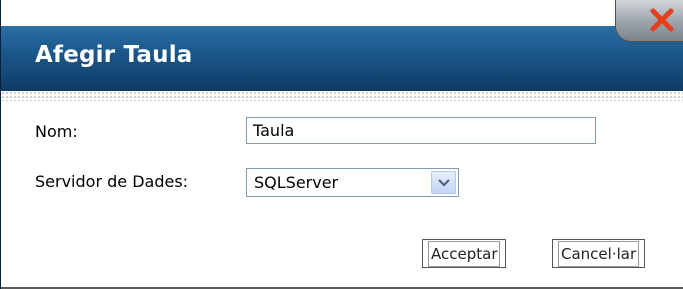 The width and height of the screenshot is (683, 289). What do you see at coordinates (342, 96) in the screenshot?
I see `separator-dots` at bounding box center [342, 96].